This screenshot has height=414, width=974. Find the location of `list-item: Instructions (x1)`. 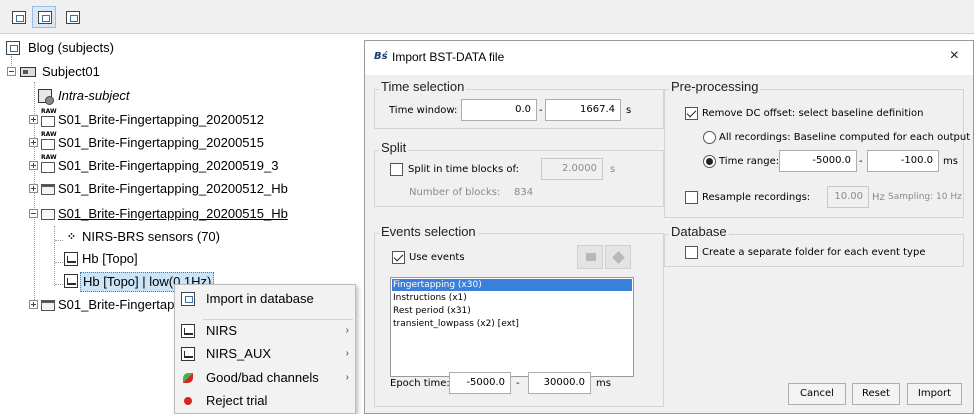

list-item: Instructions (x1) is located at coordinates (512, 298).